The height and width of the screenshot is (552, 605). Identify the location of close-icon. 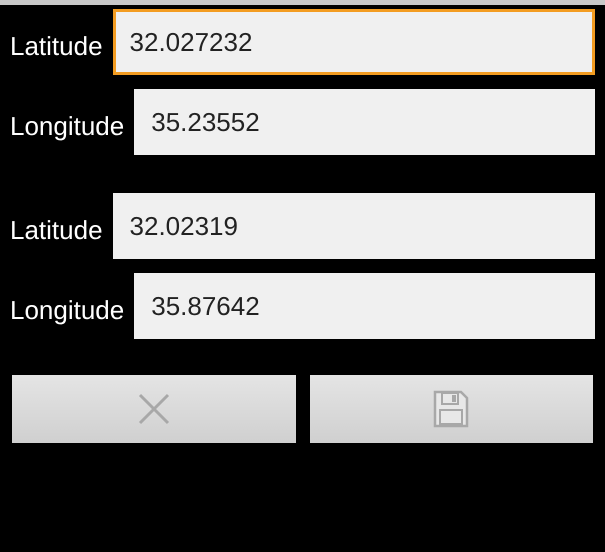
(153, 409).